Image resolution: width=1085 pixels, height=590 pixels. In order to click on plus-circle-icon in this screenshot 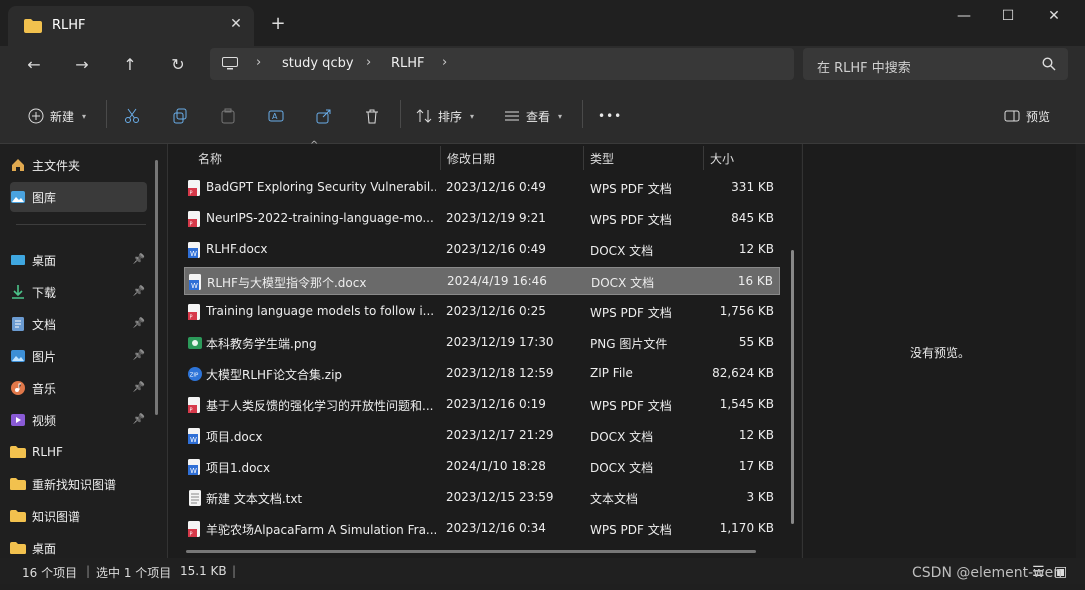, I will do `click(36, 116)`.